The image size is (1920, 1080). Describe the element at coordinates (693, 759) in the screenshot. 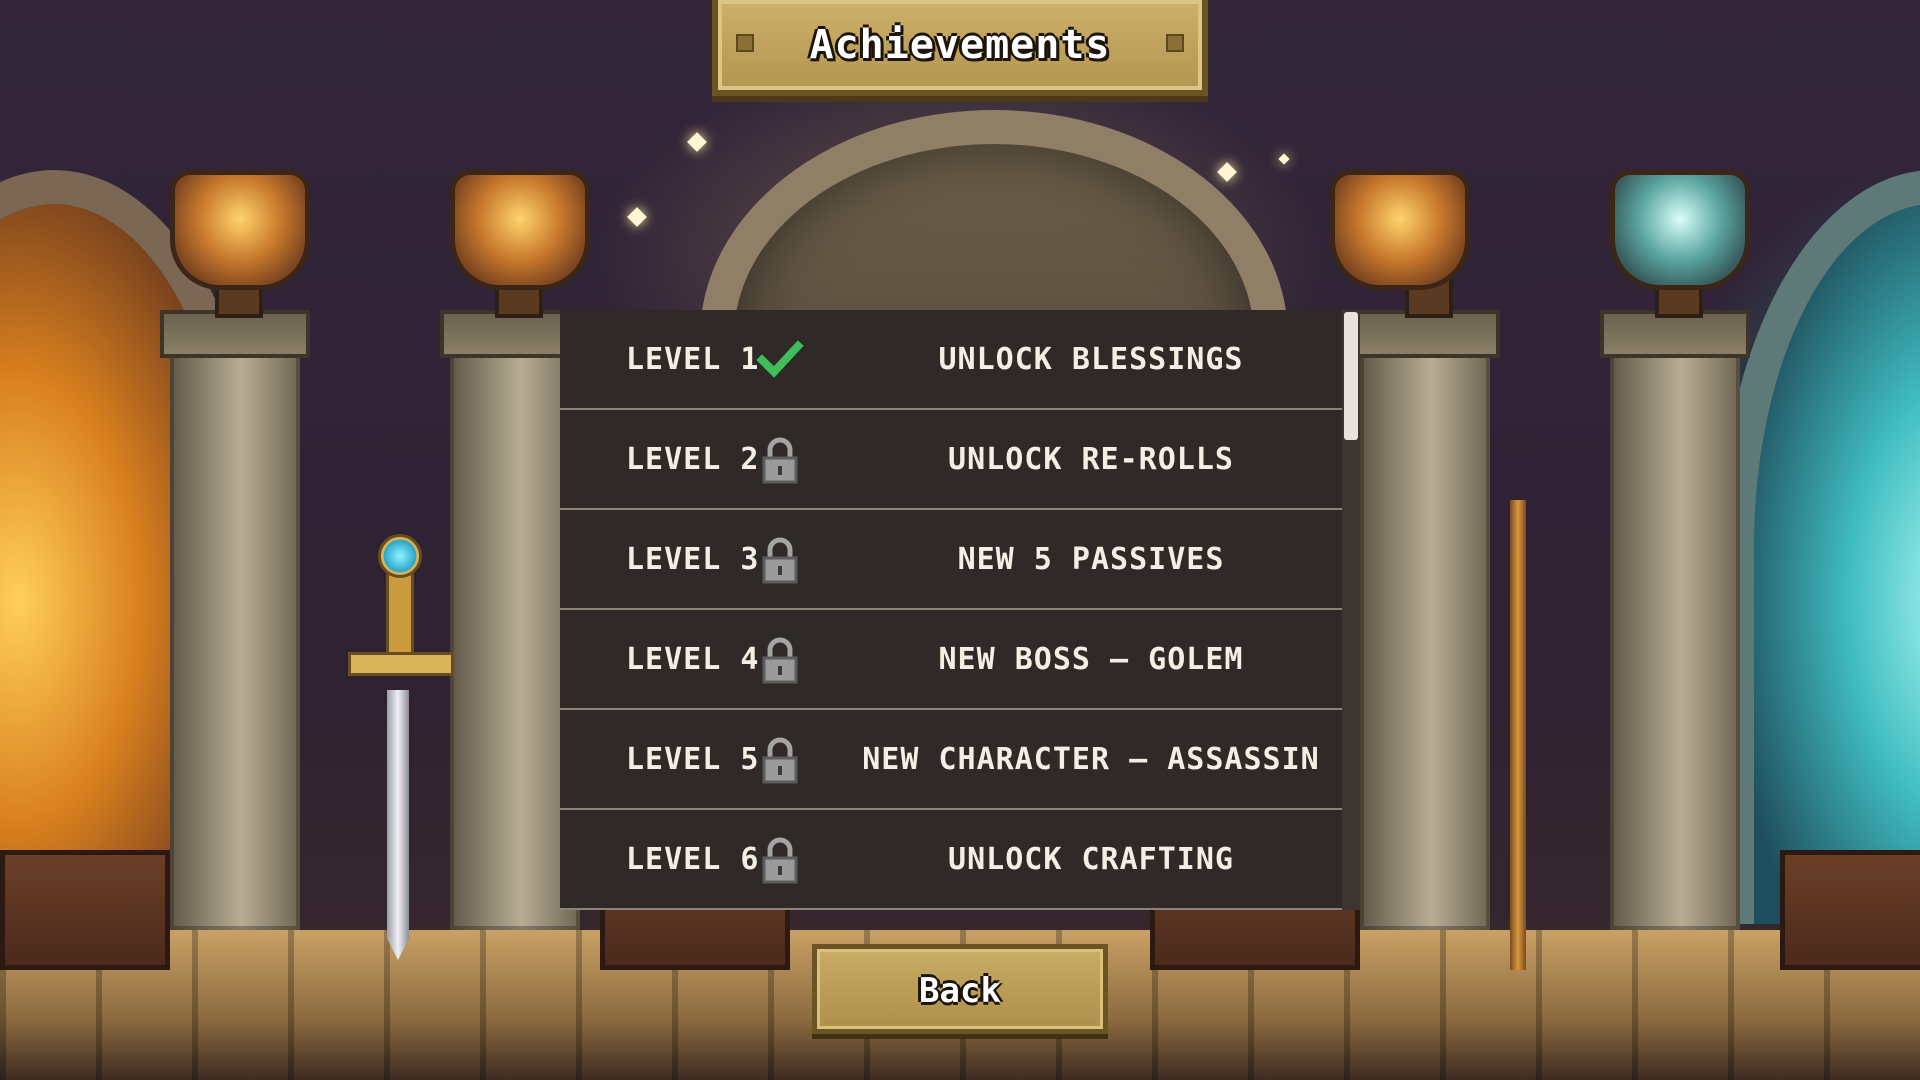

I see `achievement-level: LEVEL 5` at that location.